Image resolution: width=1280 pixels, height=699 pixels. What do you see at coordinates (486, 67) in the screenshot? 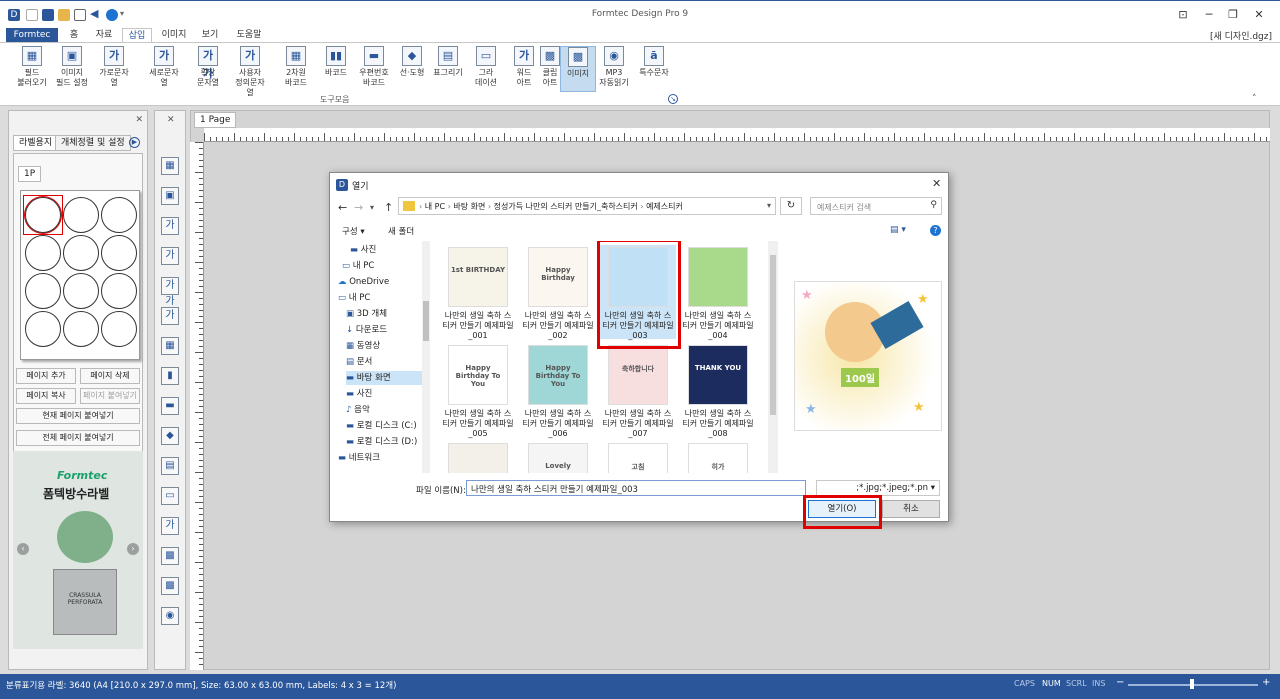
I see `ribbon-button: ▭ 그라 데이션` at bounding box center [486, 67].